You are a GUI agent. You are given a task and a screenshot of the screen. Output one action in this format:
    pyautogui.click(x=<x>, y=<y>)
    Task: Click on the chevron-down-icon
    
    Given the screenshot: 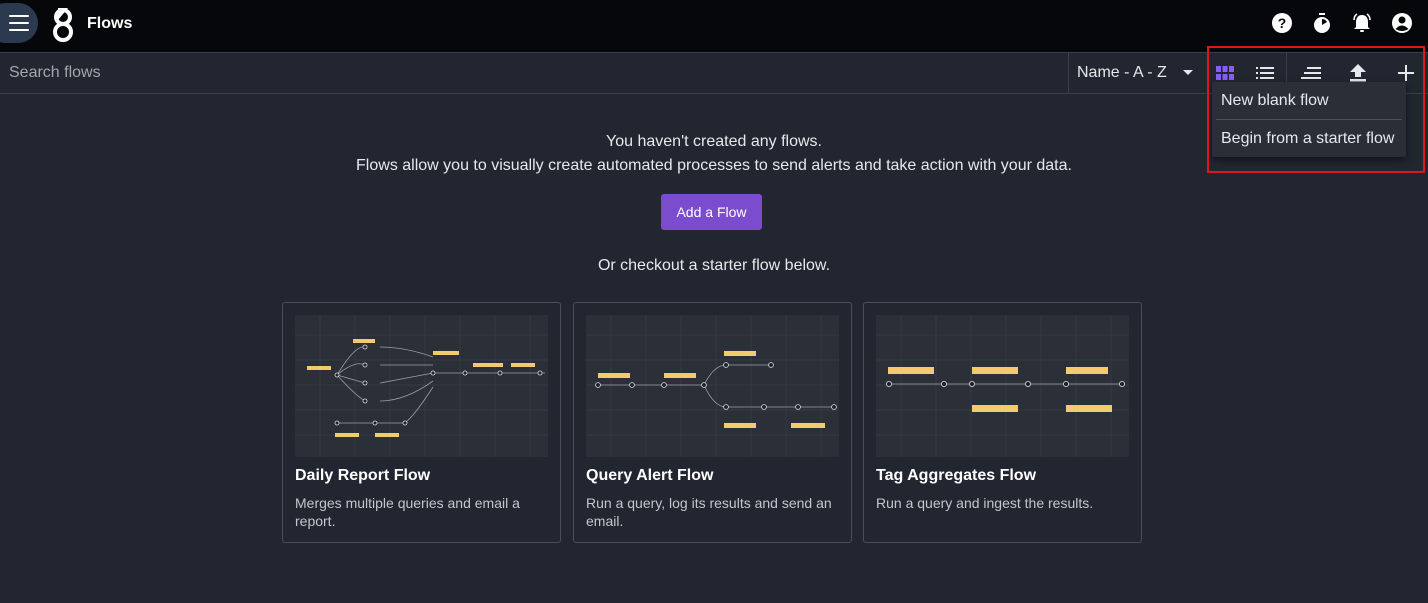 What is the action you would take?
    pyautogui.click(x=1188, y=72)
    